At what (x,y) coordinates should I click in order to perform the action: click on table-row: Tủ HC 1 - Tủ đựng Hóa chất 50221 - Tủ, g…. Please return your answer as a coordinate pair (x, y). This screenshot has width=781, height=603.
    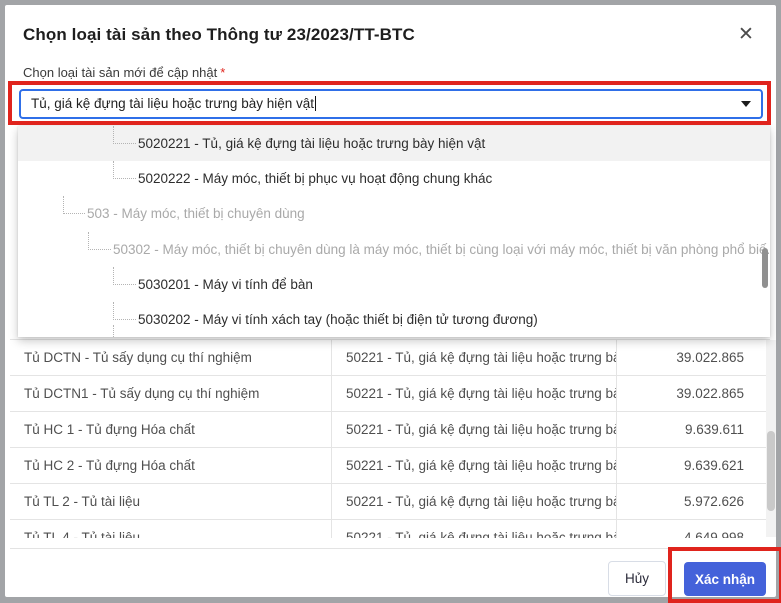
    Looking at the image, I should click on (390, 430).